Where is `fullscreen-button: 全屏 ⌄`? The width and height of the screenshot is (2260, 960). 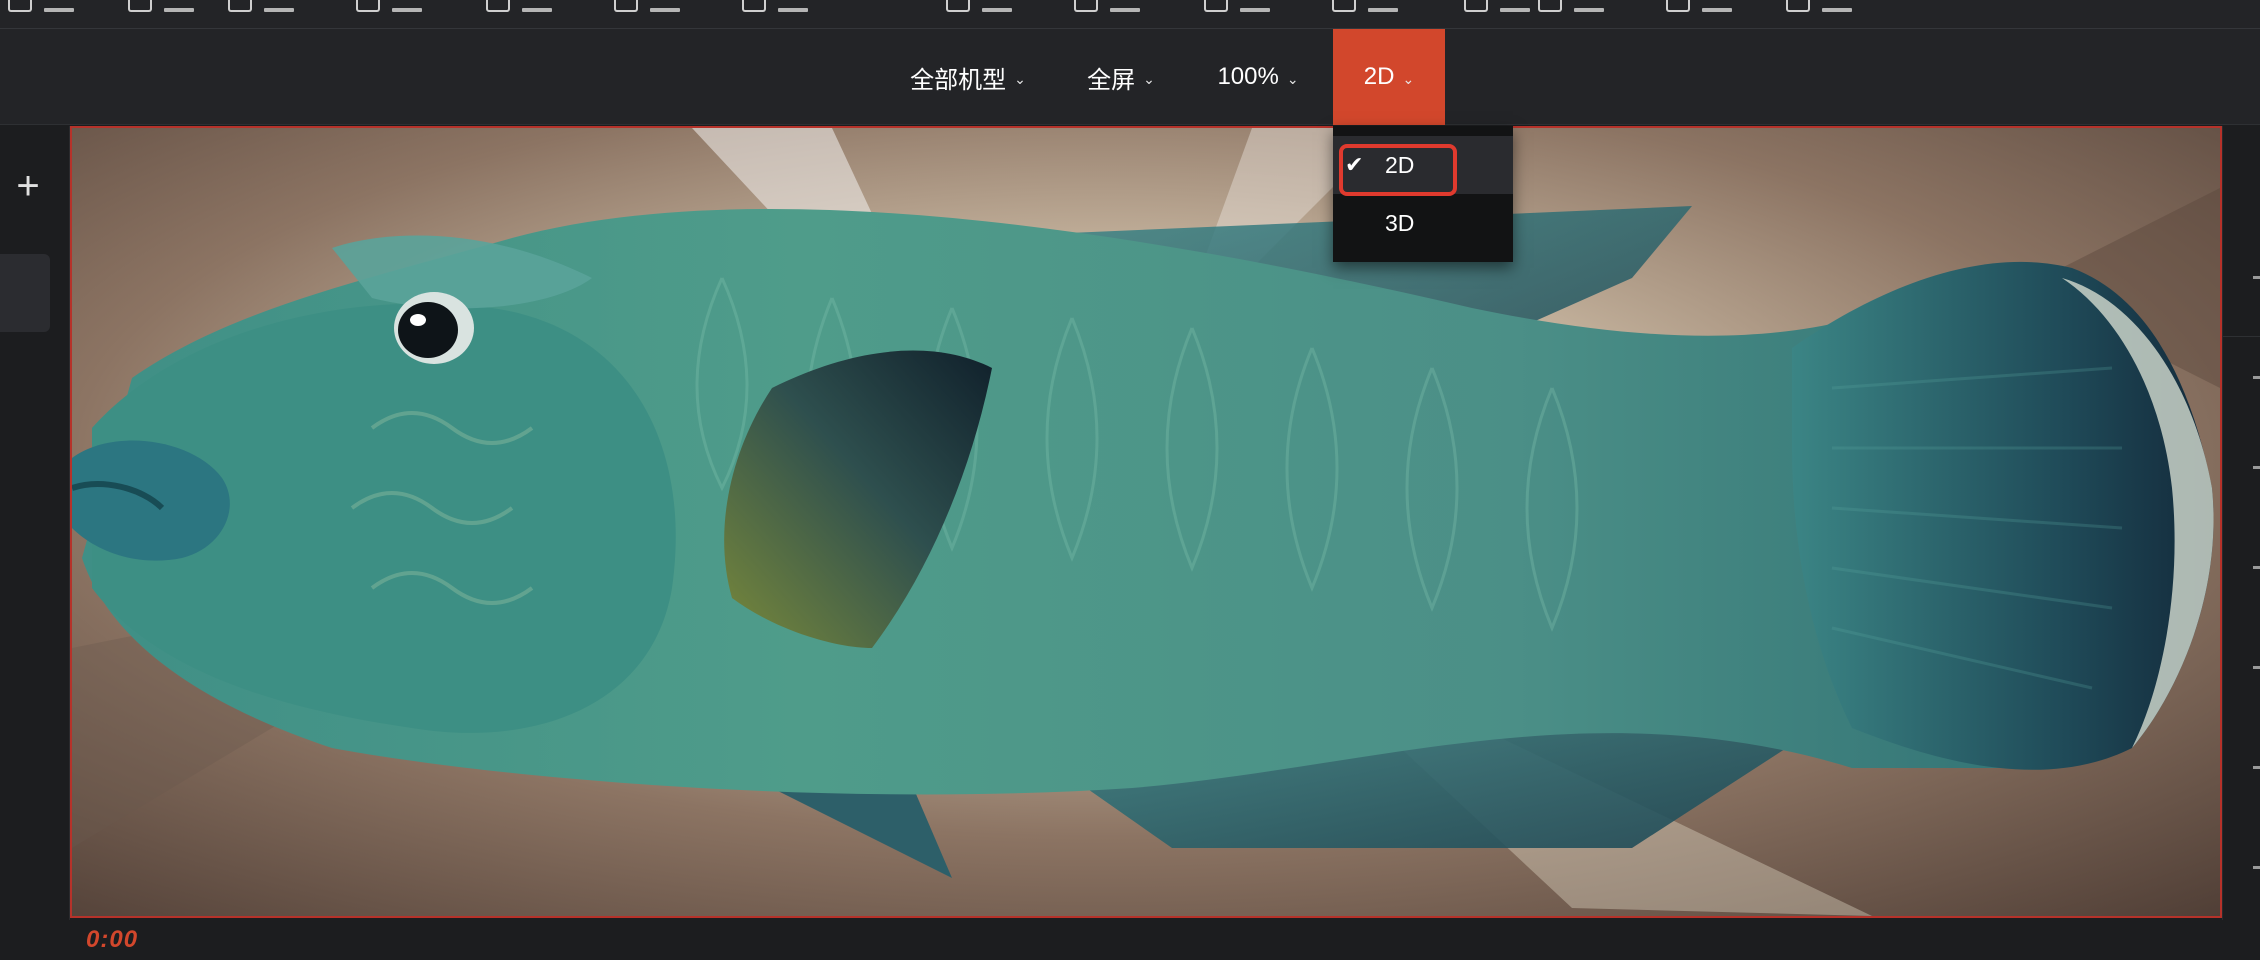 fullscreen-button: 全屏 ⌄ is located at coordinates (1121, 77).